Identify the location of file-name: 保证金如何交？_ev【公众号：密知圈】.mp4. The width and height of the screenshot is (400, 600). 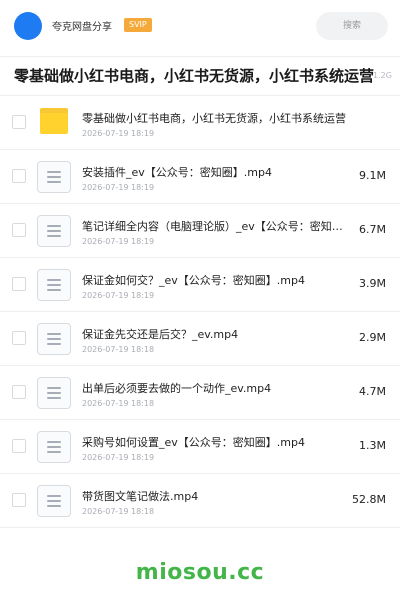
(218, 280).